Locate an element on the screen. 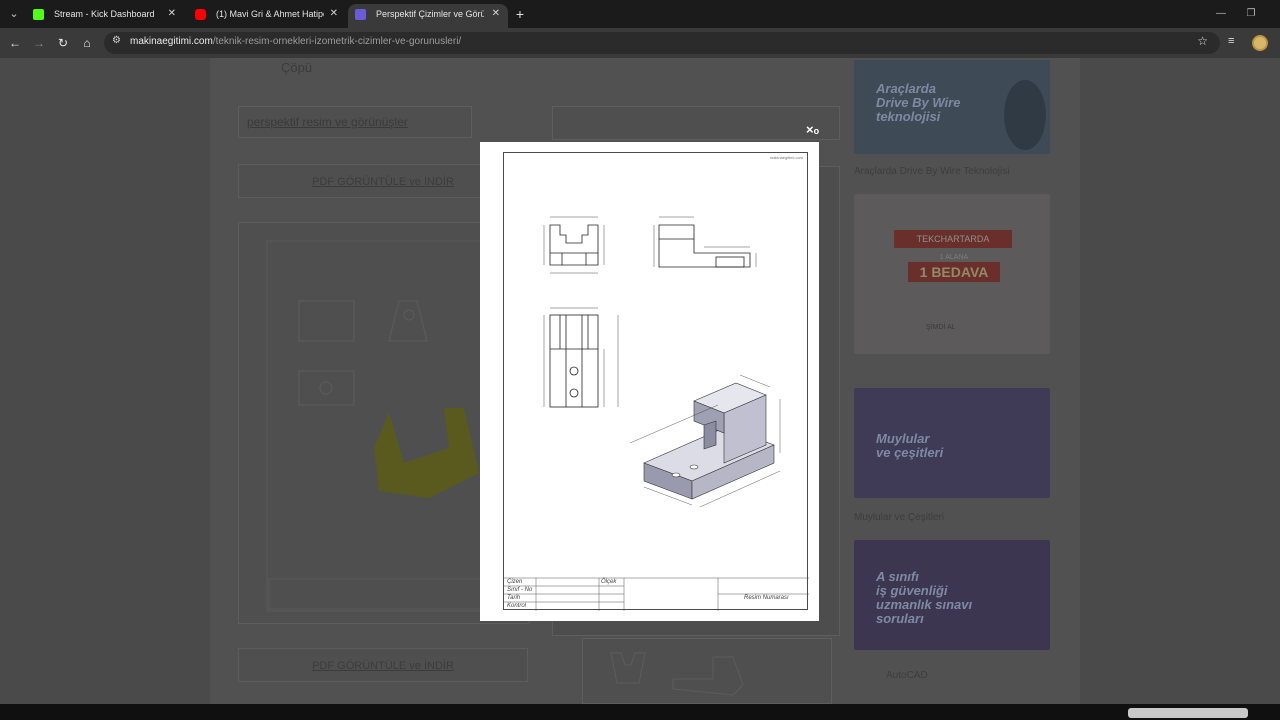  drawing-views is located at coordinates (656, 413).